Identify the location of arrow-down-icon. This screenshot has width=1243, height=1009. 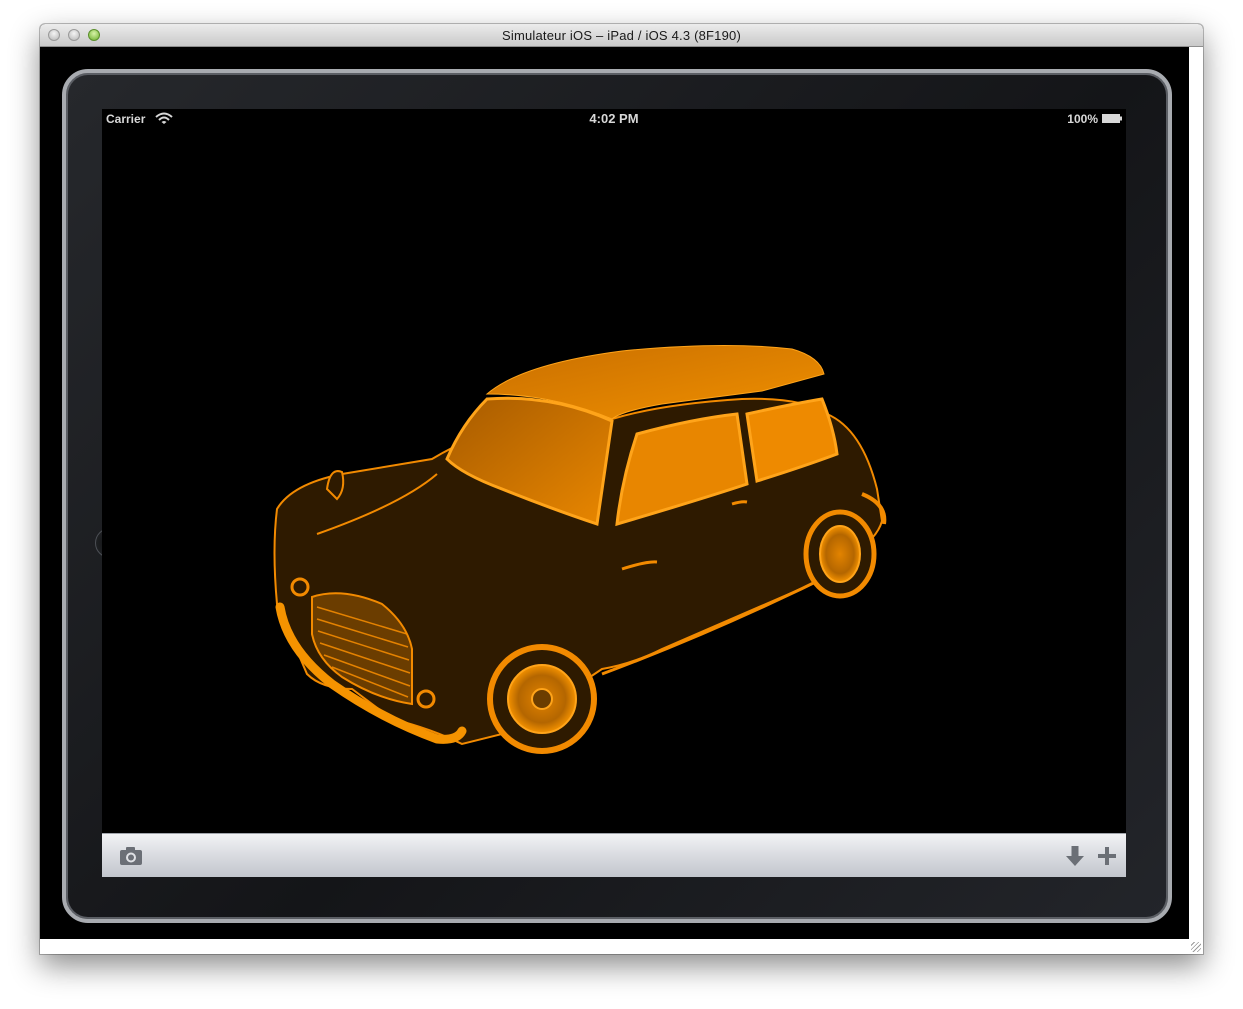
(1075, 856).